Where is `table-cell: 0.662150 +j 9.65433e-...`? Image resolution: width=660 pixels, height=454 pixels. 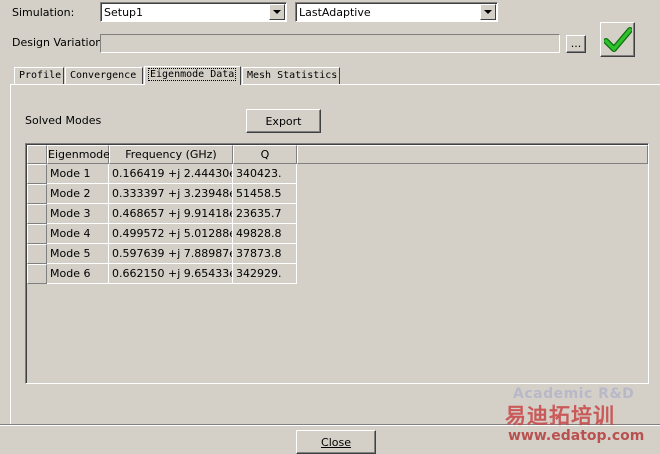
table-cell: 0.662150 +j 9.65433e-... is located at coordinates (171, 274).